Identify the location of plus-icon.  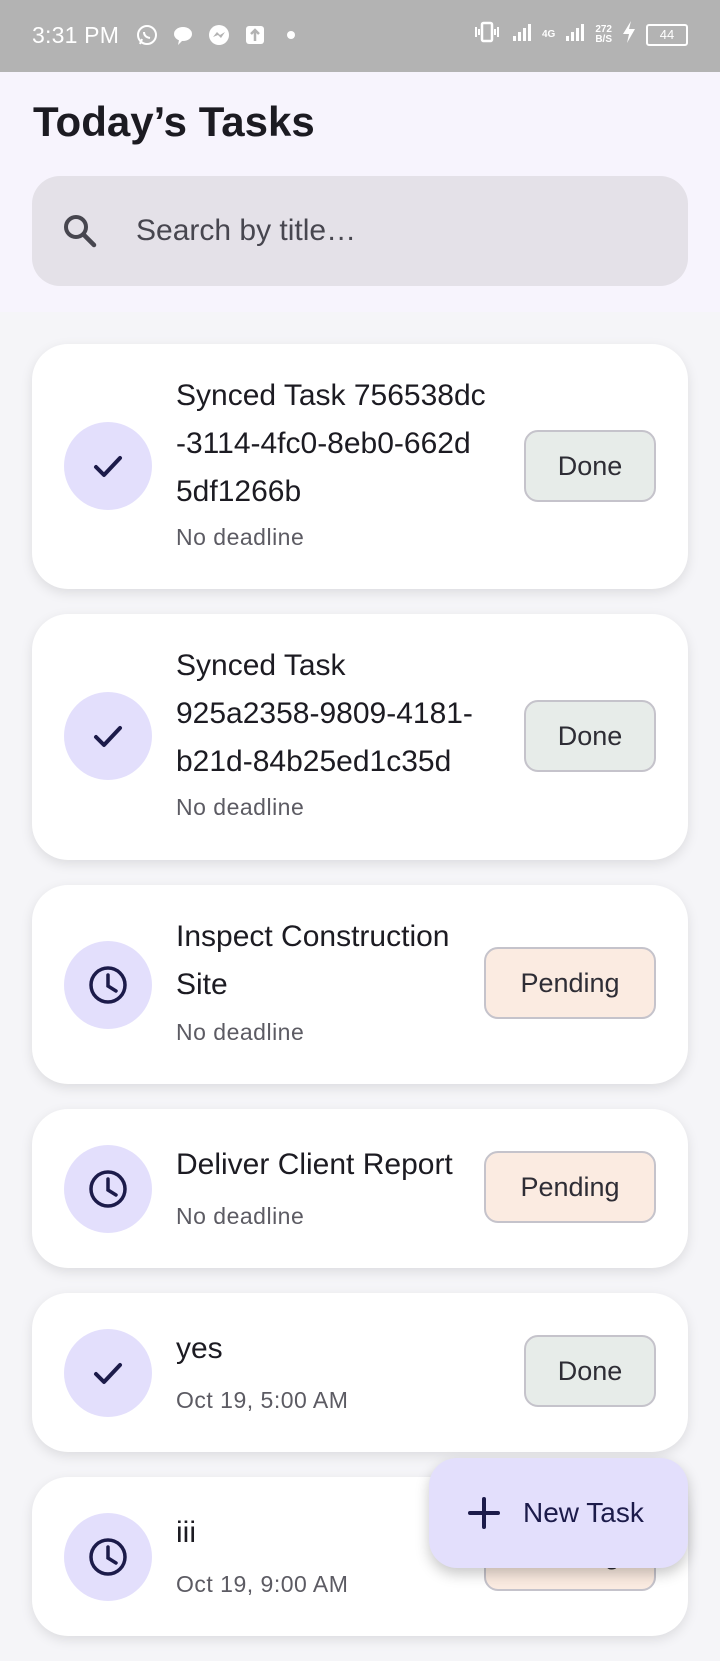
(484, 1513).